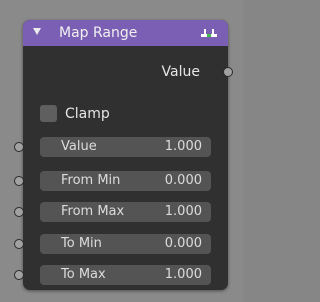  Describe the element at coordinates (83, 274) in the screenshot. I see `field-label: To Max` at that location.